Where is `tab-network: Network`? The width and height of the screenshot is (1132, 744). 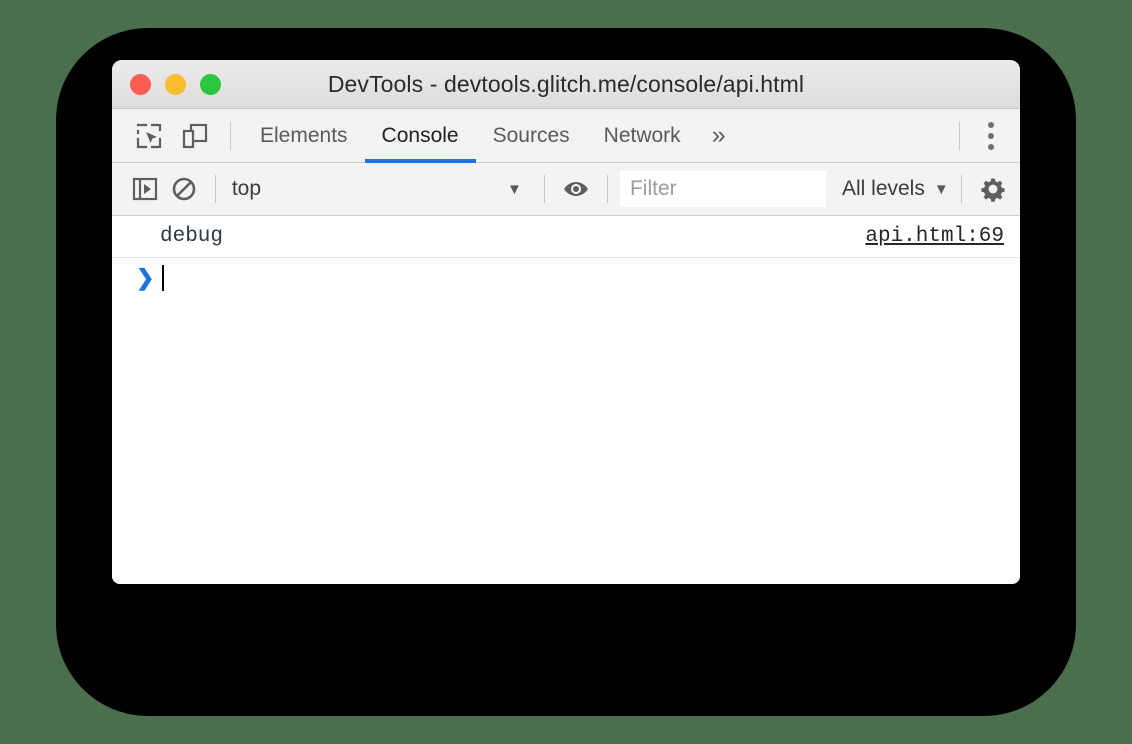 tab-network: Network is located at coordinates (642, 135).